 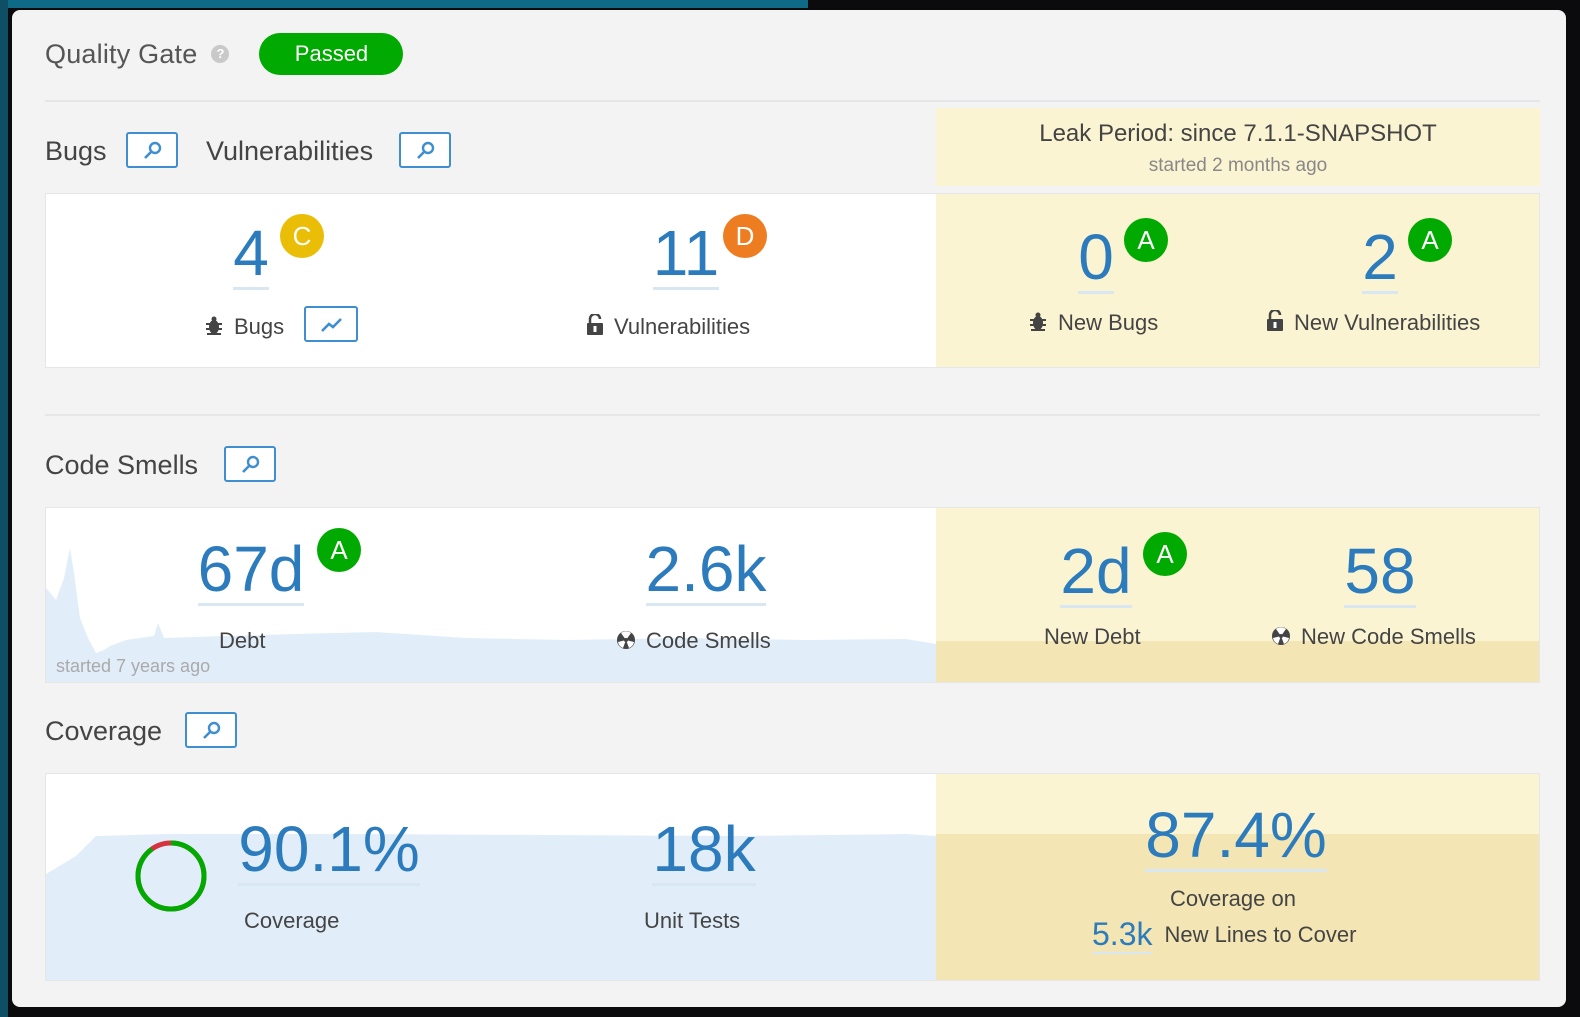 I want to click on unit-tests-value: 18k, so click(x=704, y=851).